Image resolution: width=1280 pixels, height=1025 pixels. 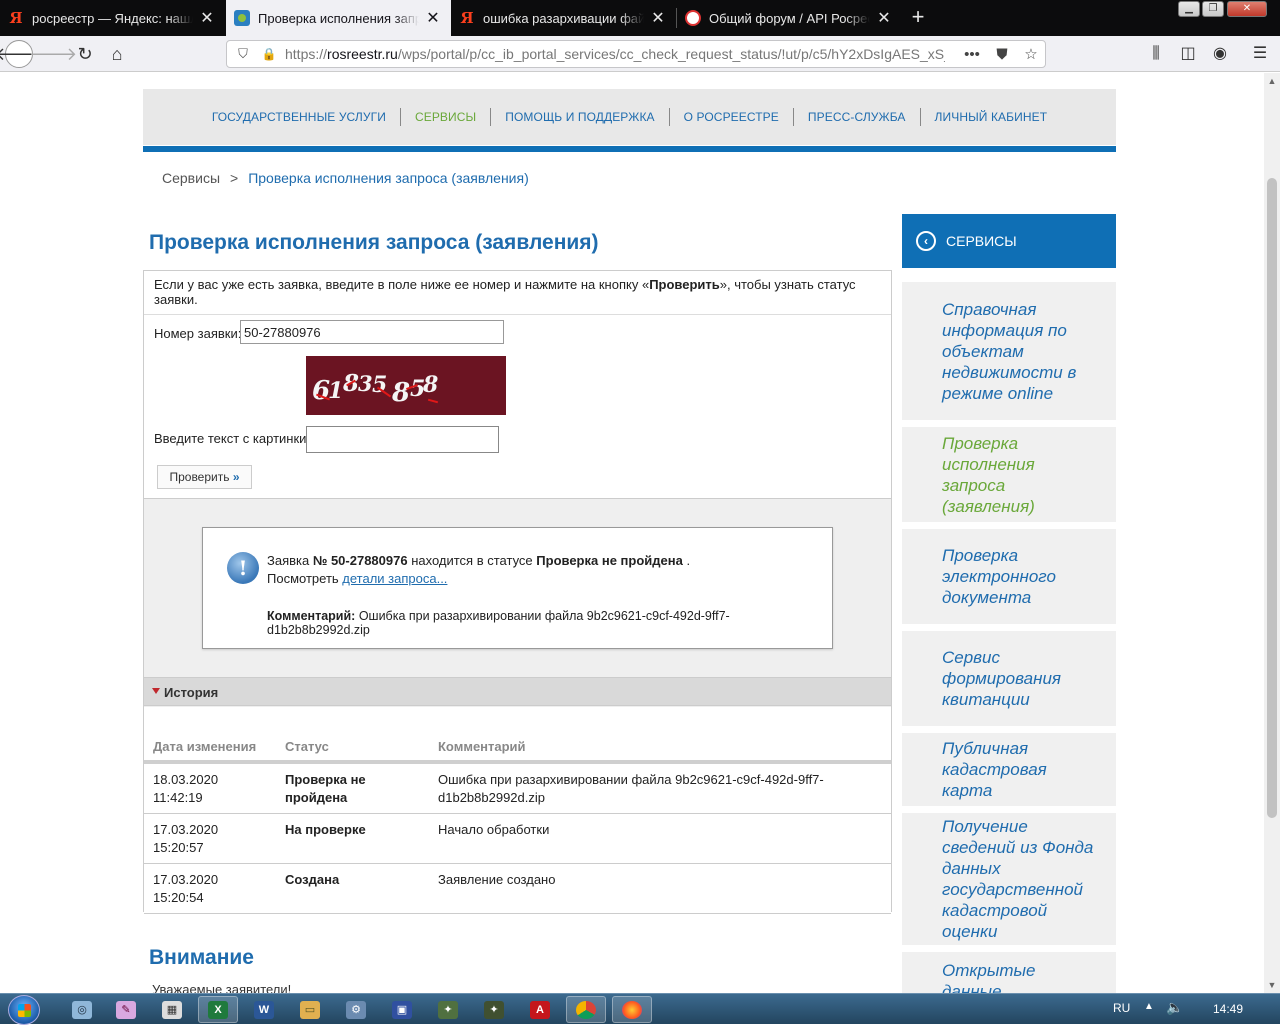 What do you see at coordinates (1009, 474) in the screenshot?
I see `sidebar-item-check-request: Проверка исполнения запроса (заявления)` at bounding box center [1009, 474].